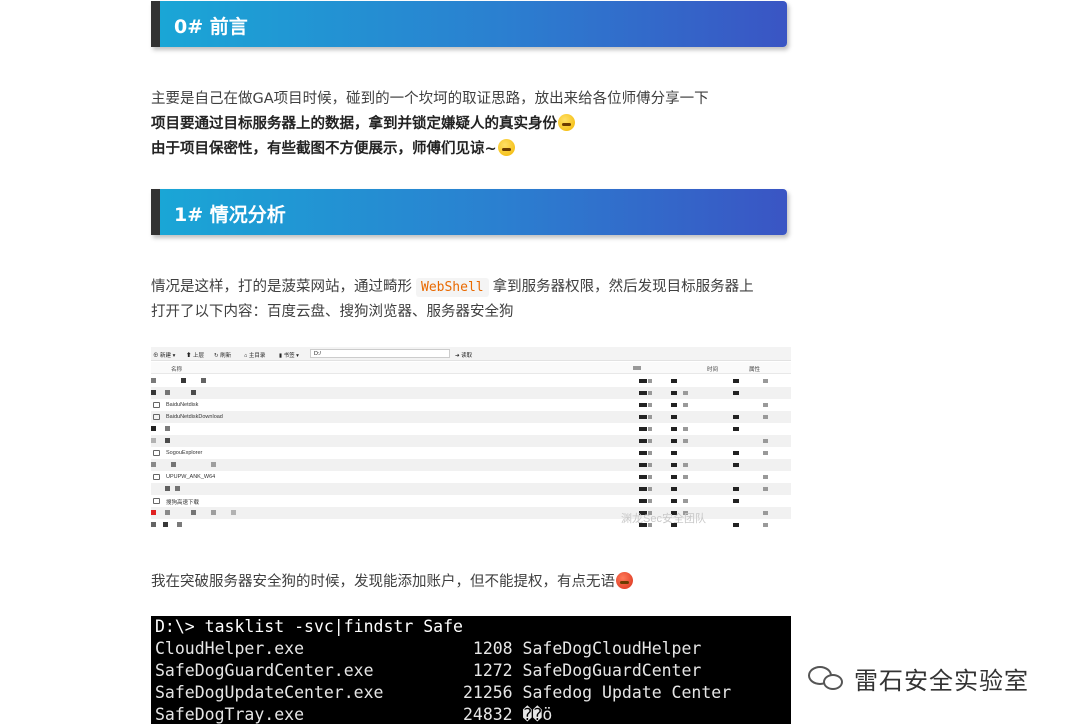 This screenshot has height=724, width=1080. Describe the element at coordinates (471, 417) in the screenshot. I see `file-row: BaiduNetdiskDownload` at that location.